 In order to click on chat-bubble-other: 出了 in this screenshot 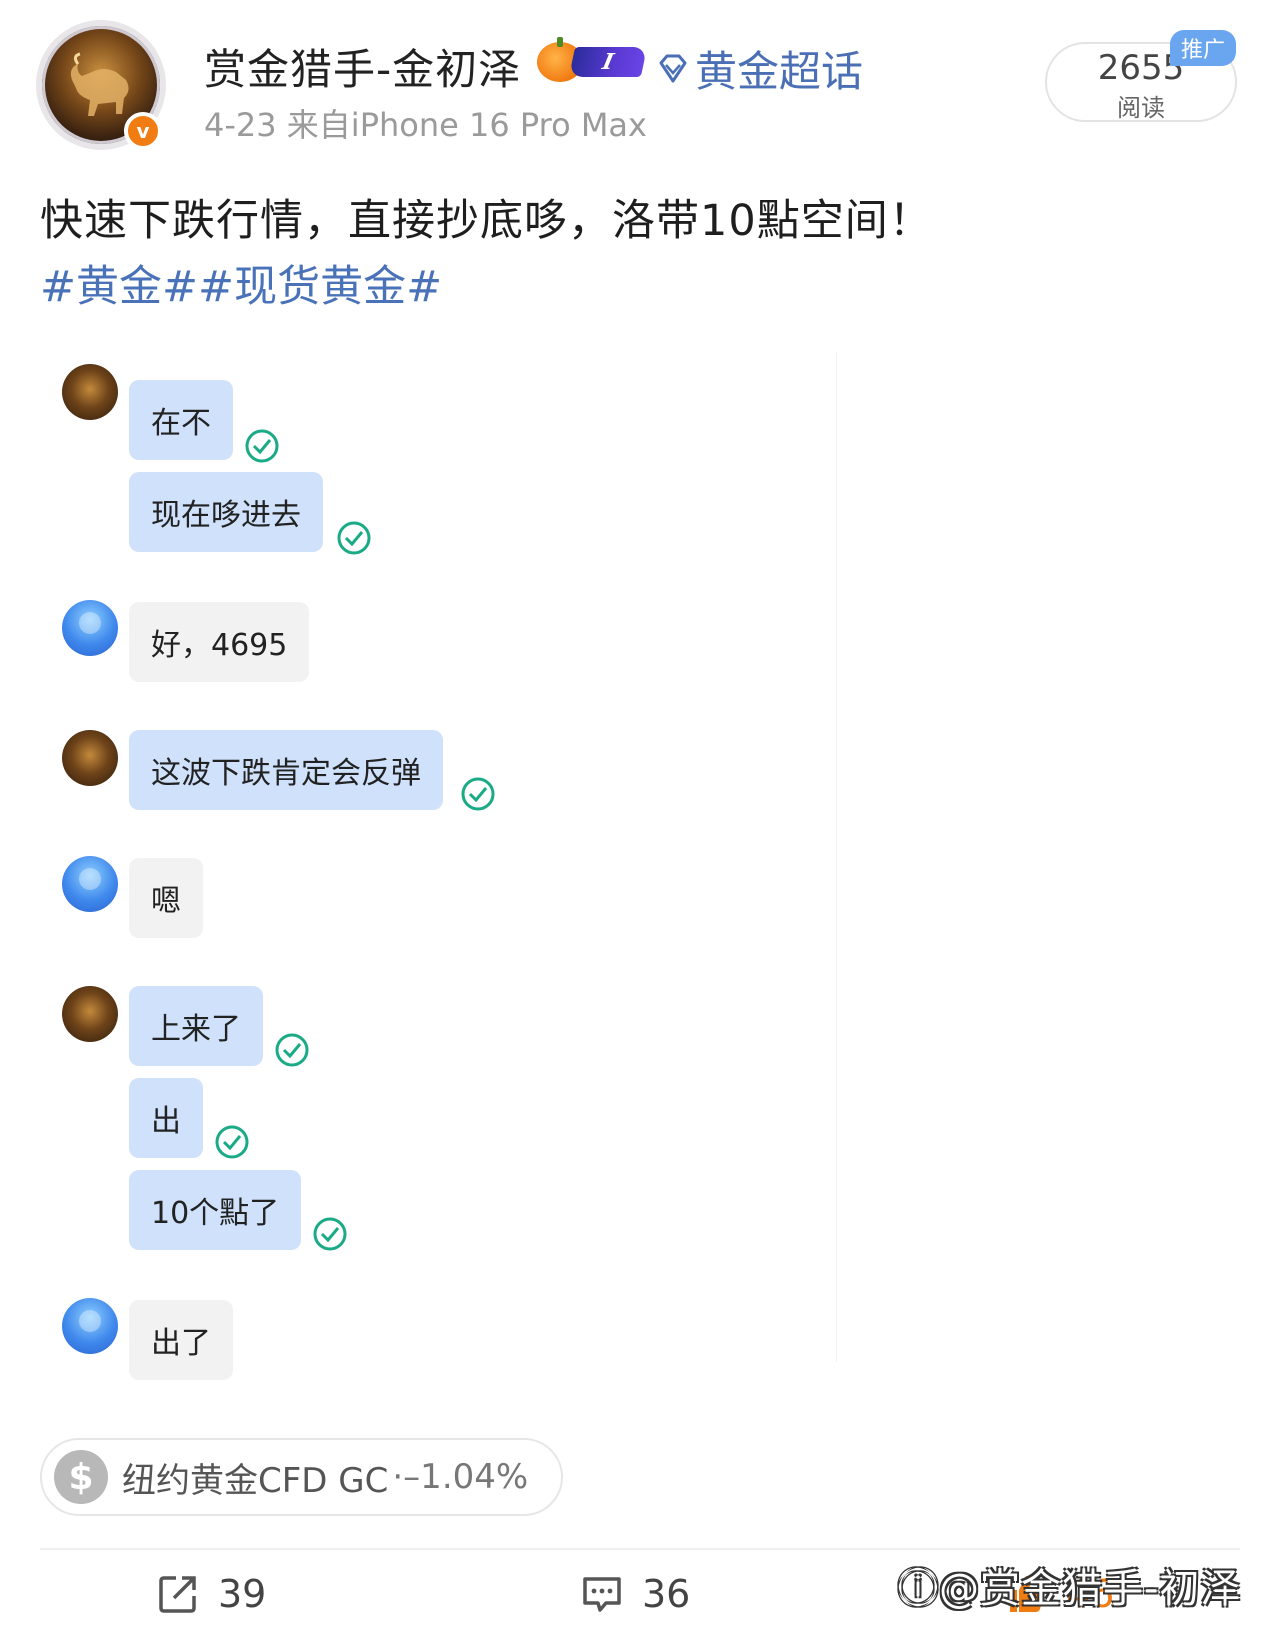, I will do `click(181, 1340)`.